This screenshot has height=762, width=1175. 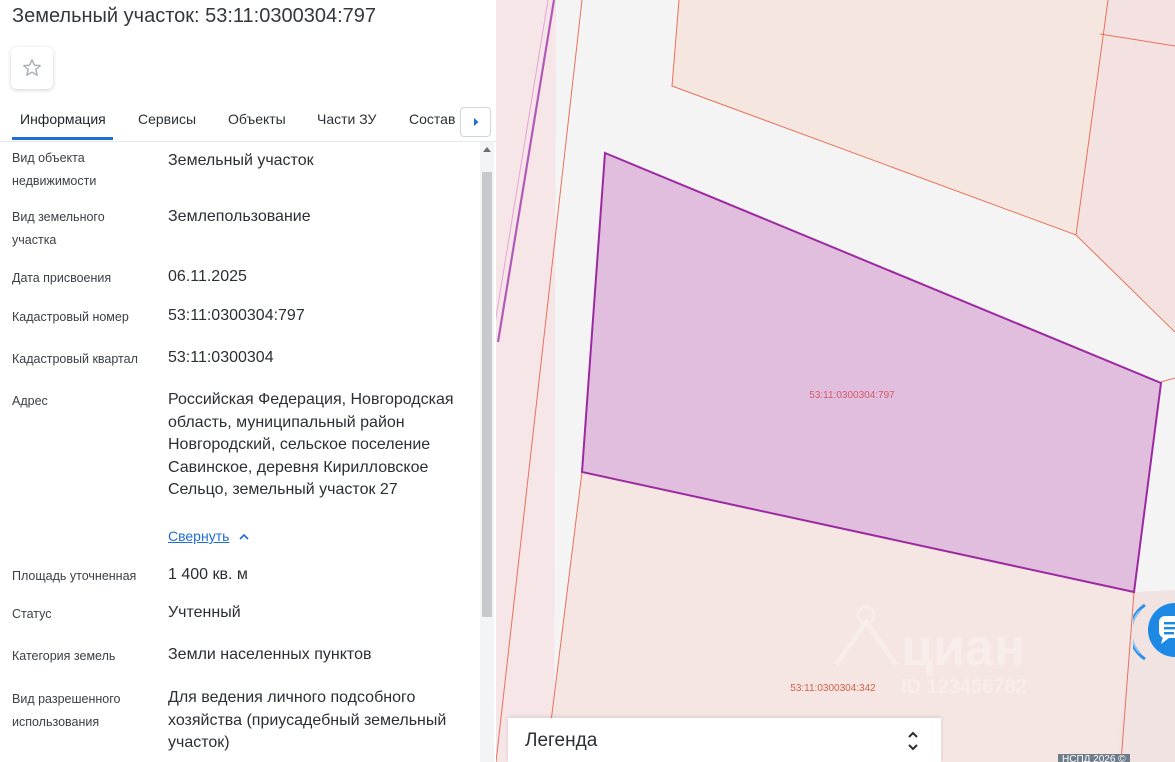 What do you see at coordinates (561, 740) in the screenshot?
I see `legend-label: Легенда` at bounding box center [561, 740].